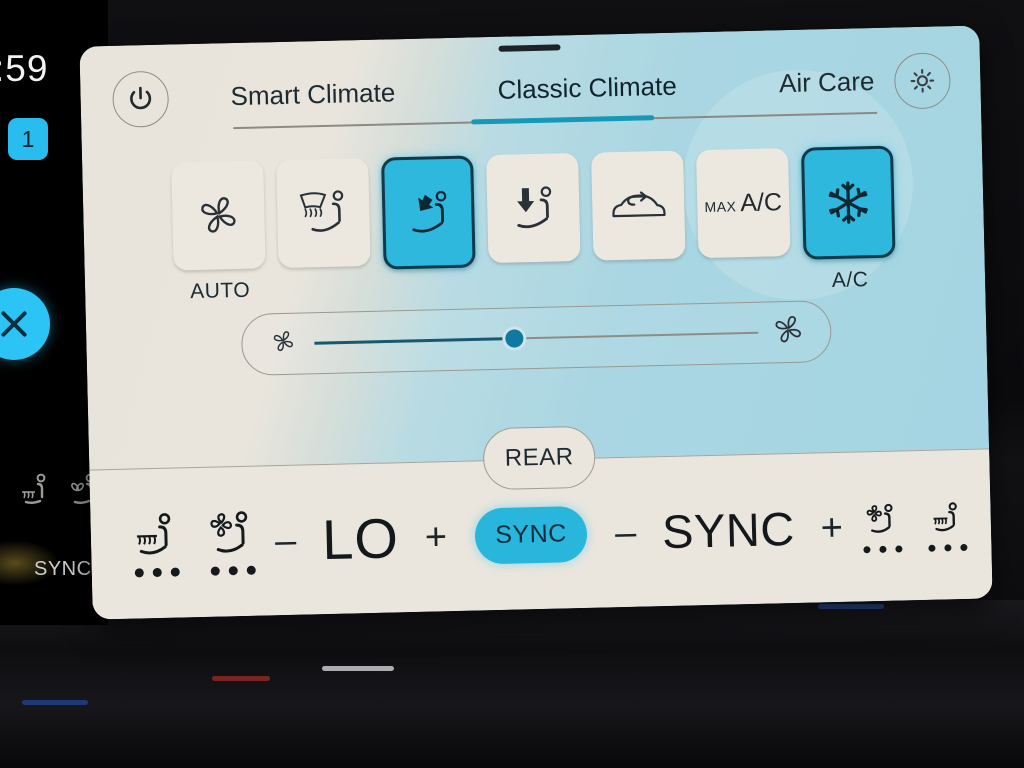 This screenshot has height=768, width=1024. What do you see at coordinates (241, 678) in the screenshot?
I see `trim-accent-red` at bounding box center [241, 678].